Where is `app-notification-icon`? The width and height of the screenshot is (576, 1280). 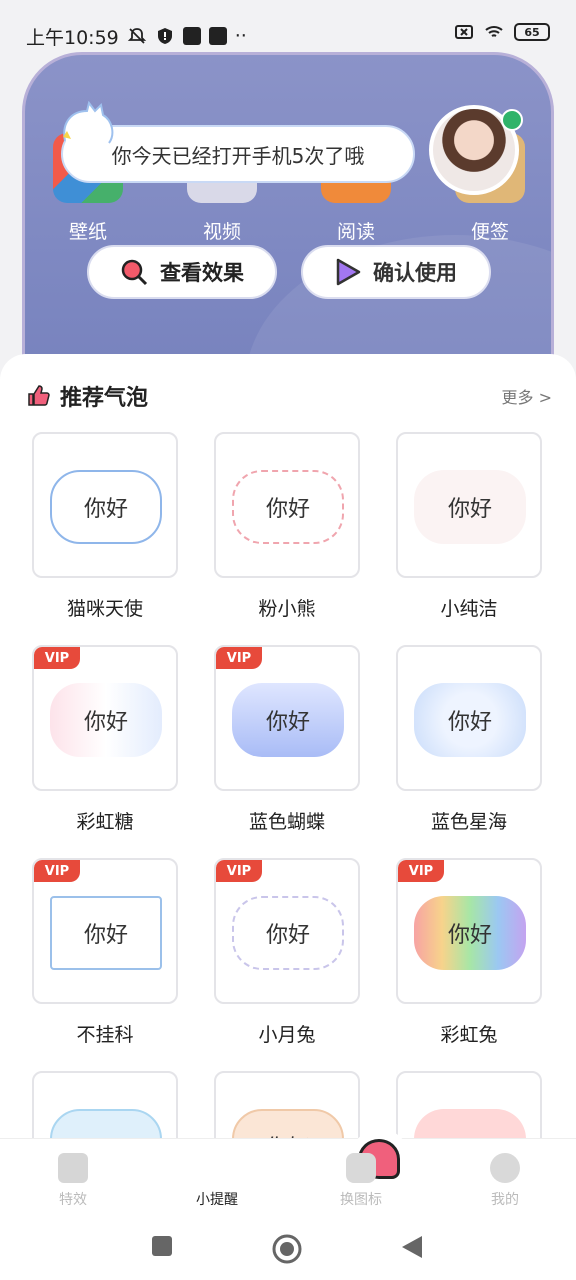 app-notification-icon is located at coordinates (217, 36).